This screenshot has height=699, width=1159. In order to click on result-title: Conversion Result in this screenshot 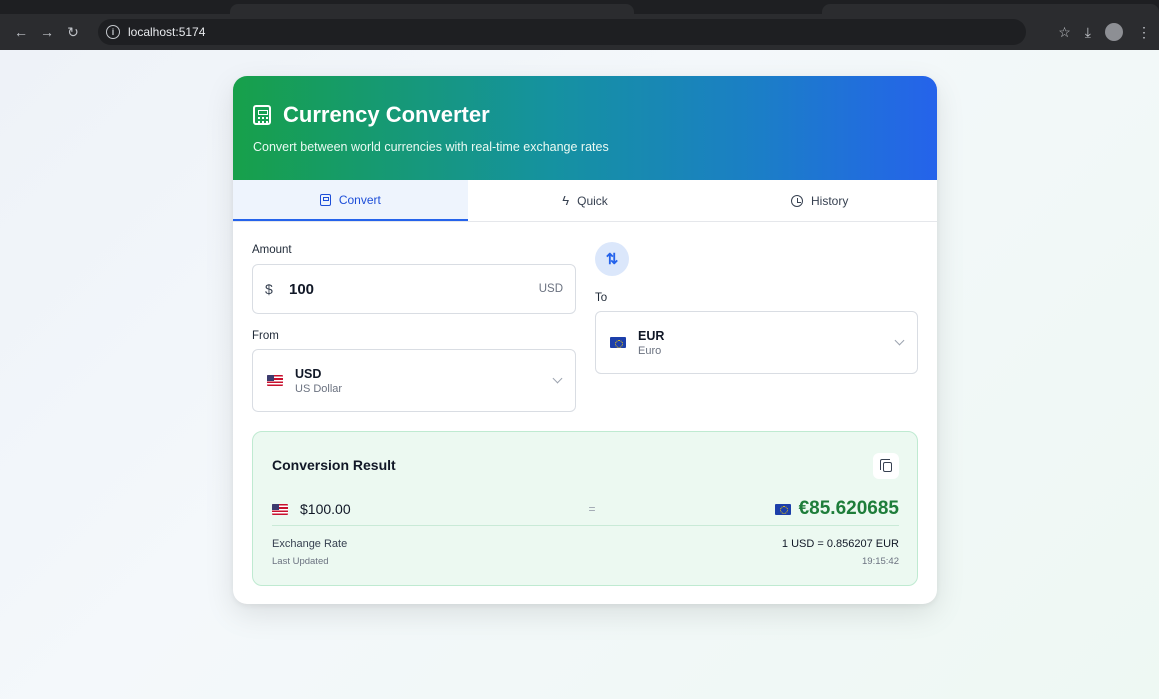, I will do `click(334, 465)`.